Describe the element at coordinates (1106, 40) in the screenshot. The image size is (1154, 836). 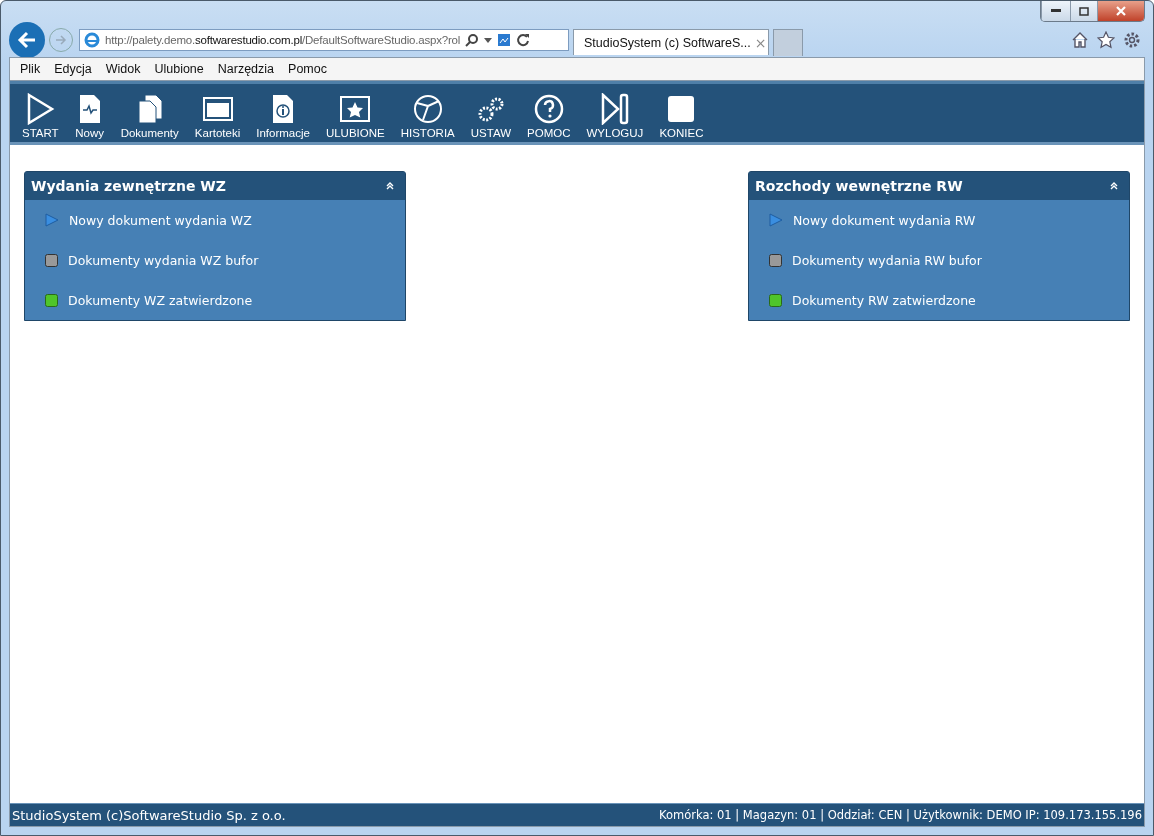
I see `star-icon` at that location.